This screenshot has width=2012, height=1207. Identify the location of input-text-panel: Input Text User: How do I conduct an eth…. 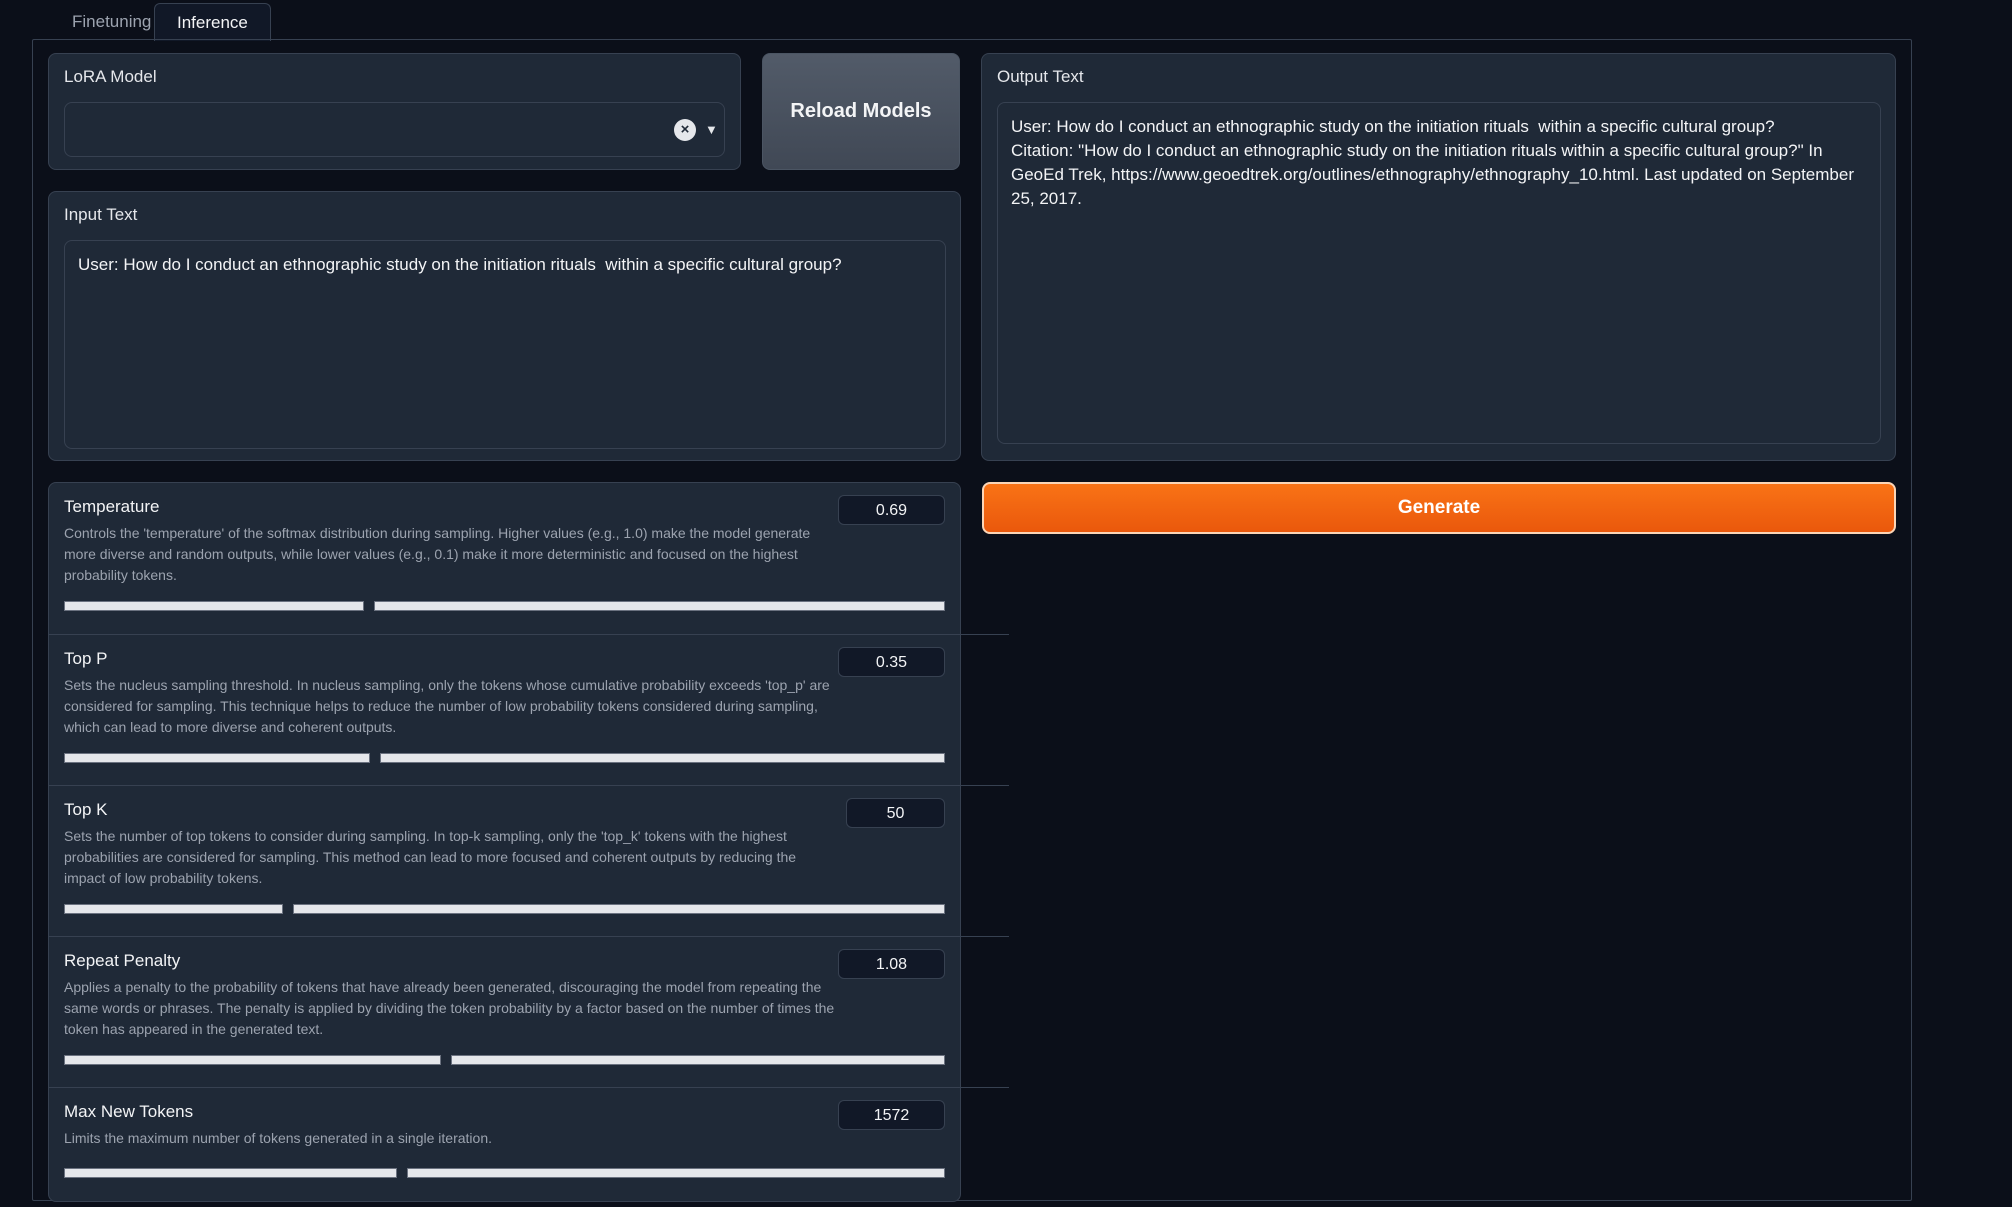
(504, 326).